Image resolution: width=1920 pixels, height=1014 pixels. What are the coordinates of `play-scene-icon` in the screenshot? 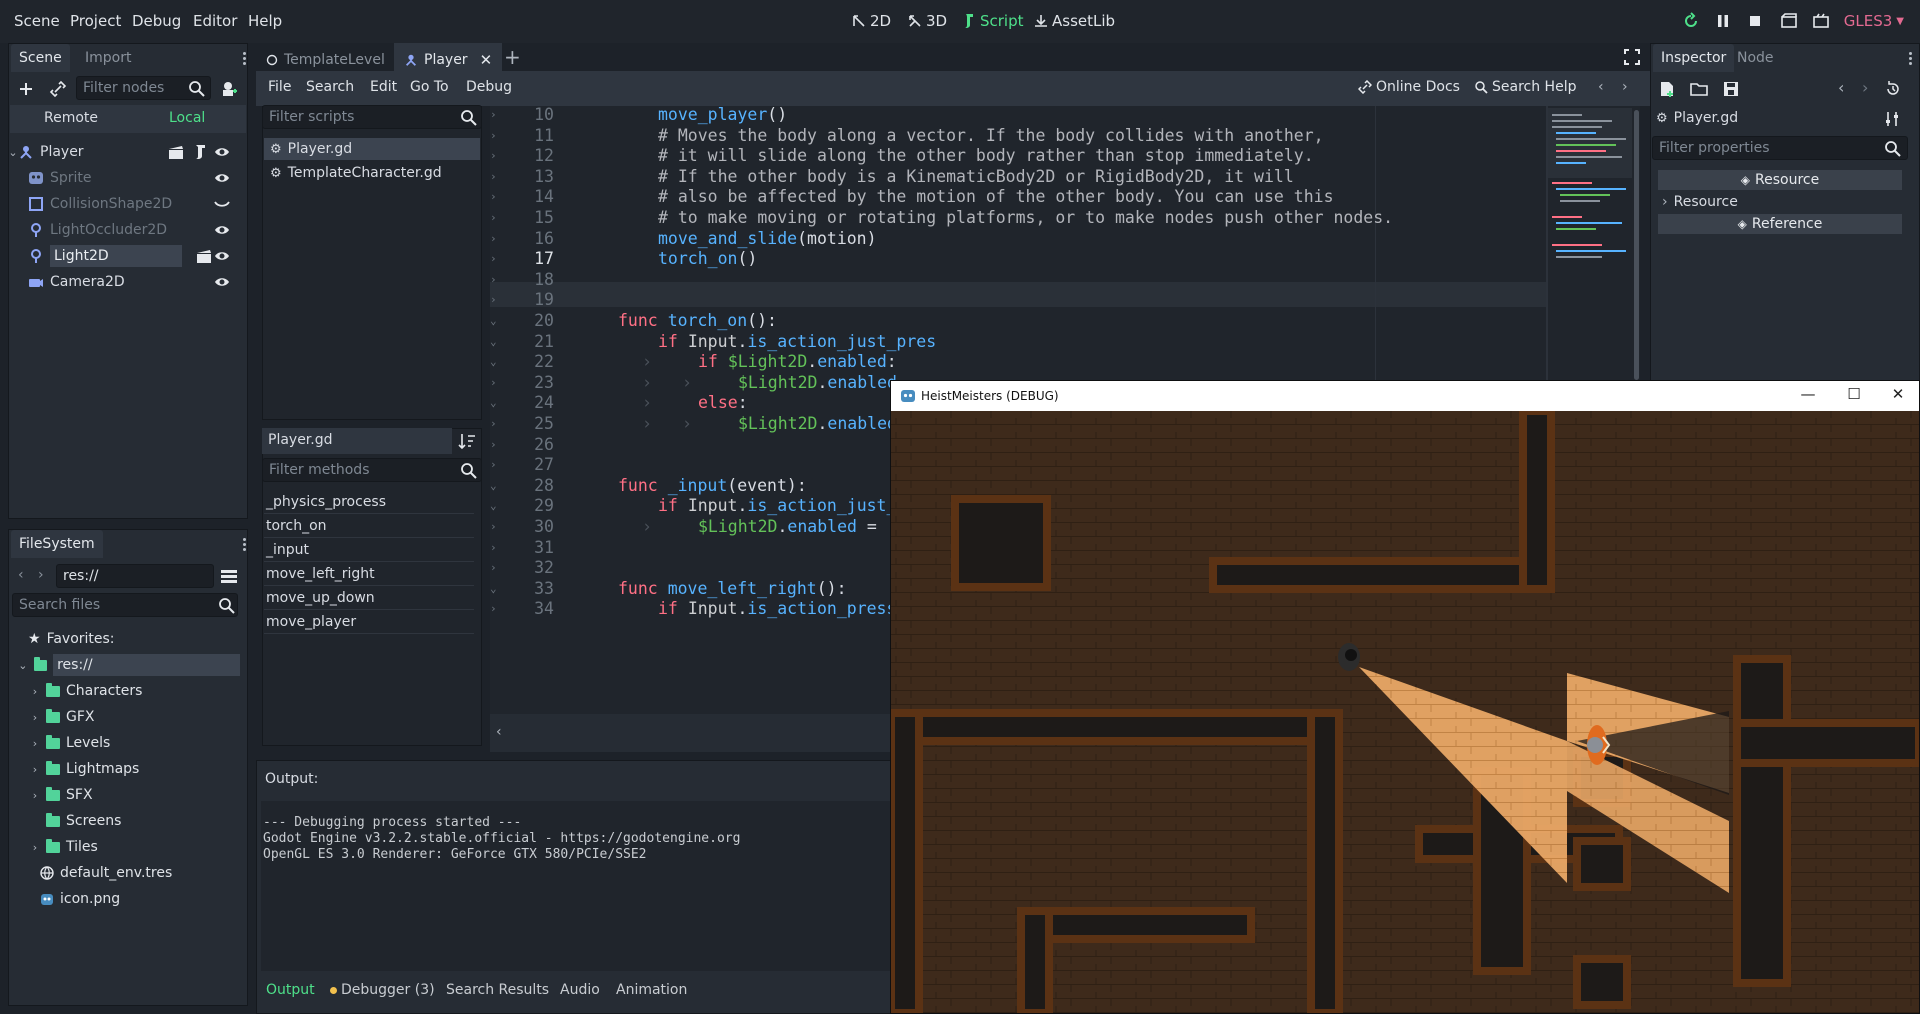 It's located at (1789, 21).